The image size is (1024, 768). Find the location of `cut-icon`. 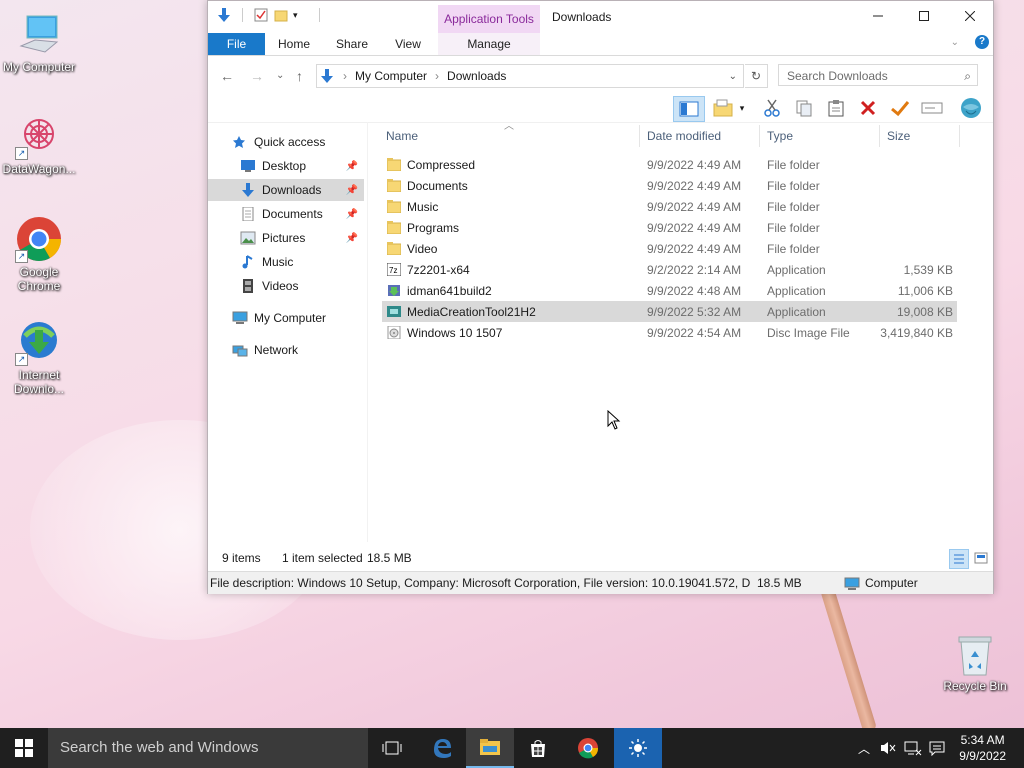

cut-icon is located at coordinates (772, 108).